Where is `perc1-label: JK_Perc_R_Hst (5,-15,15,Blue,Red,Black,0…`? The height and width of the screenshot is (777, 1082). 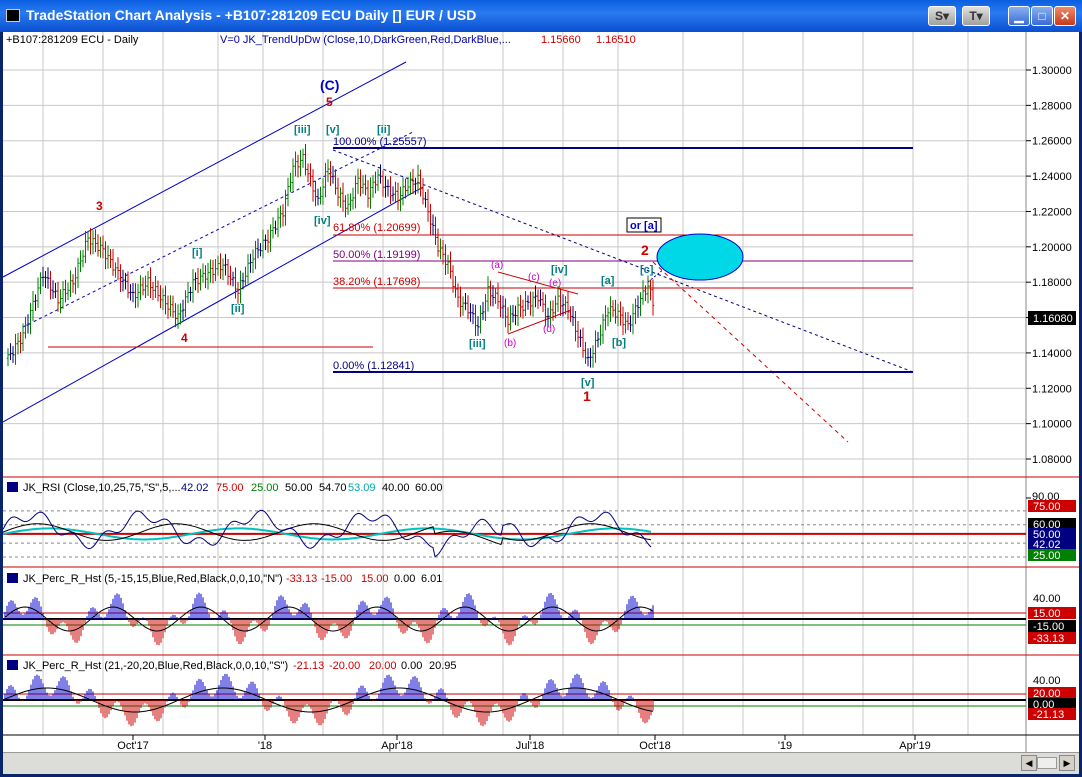
perc1-label: JK_Perc_R_Hst (5,-15,15,Blue,Red,Black,0… is located at coordinates (153, 579).